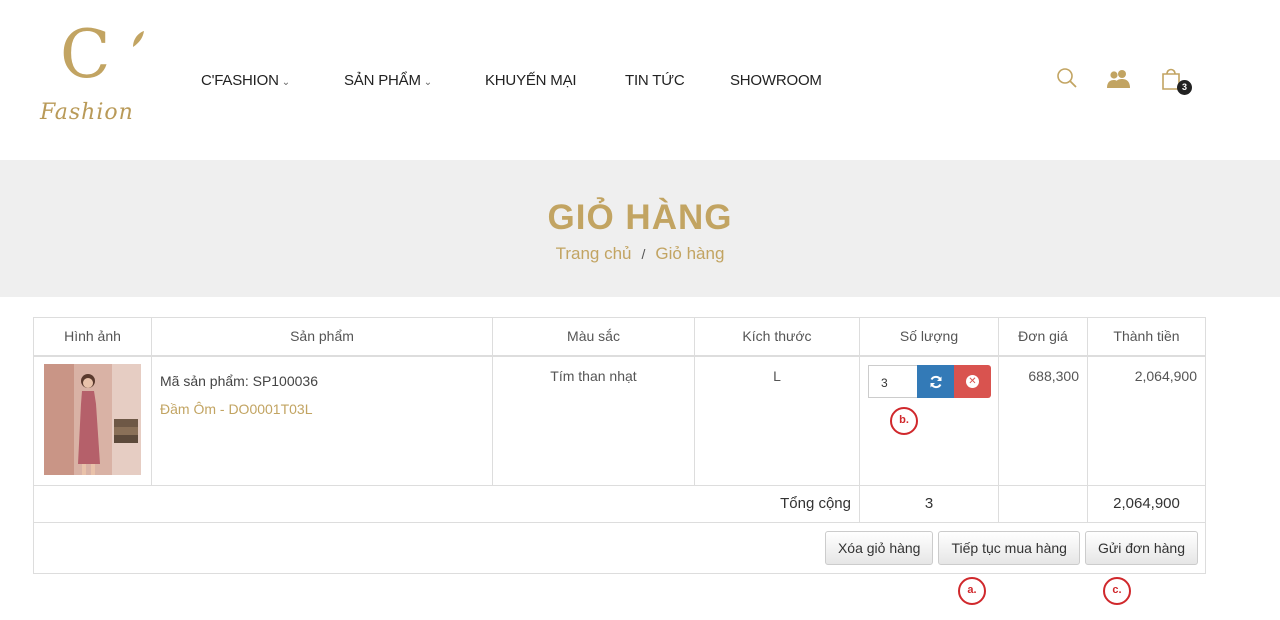 Image resolution: width=1280 pixels, height=620 pixels. I want to click on remove-circle-icon: ✕, so click(972, 381).